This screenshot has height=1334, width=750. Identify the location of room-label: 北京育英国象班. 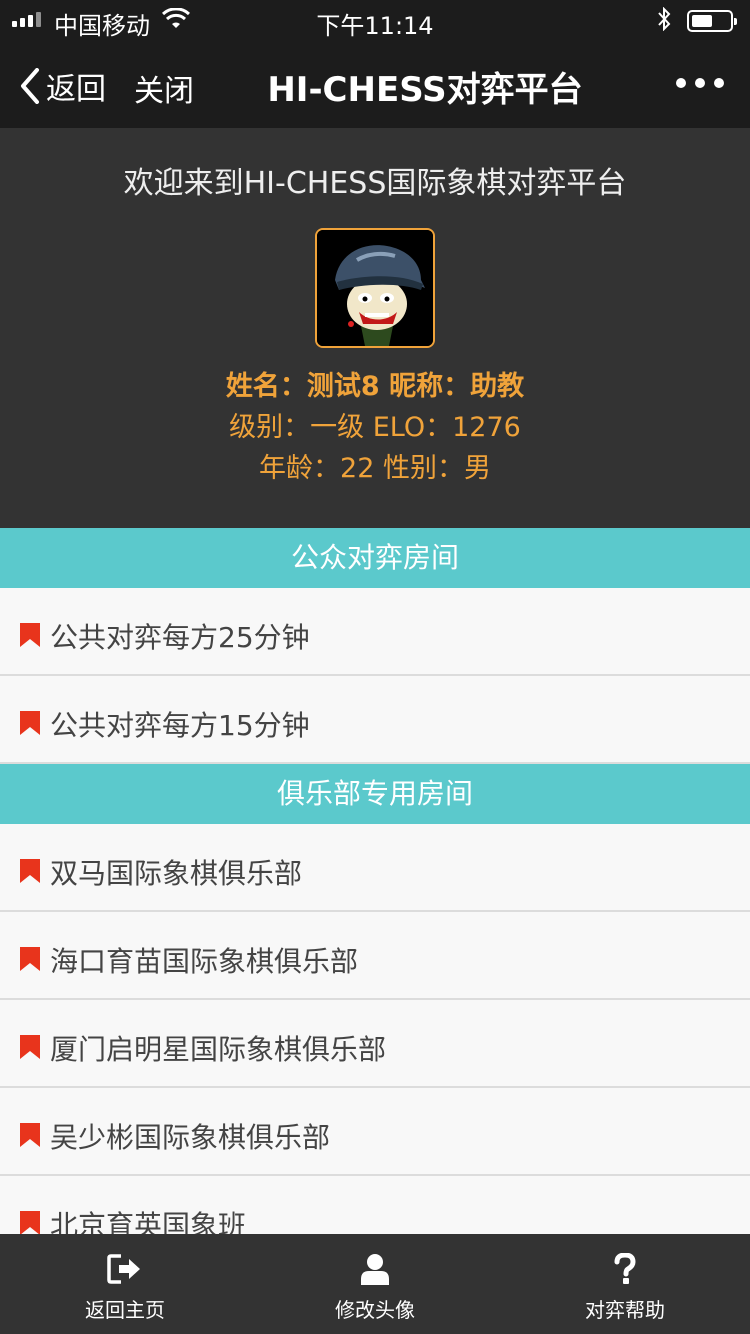
(148, 1221).